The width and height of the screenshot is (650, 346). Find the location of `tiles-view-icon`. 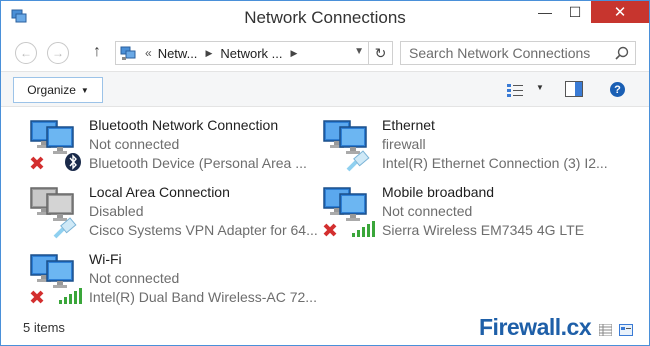

tiles-view-icon is located at coordinates (626, 330).